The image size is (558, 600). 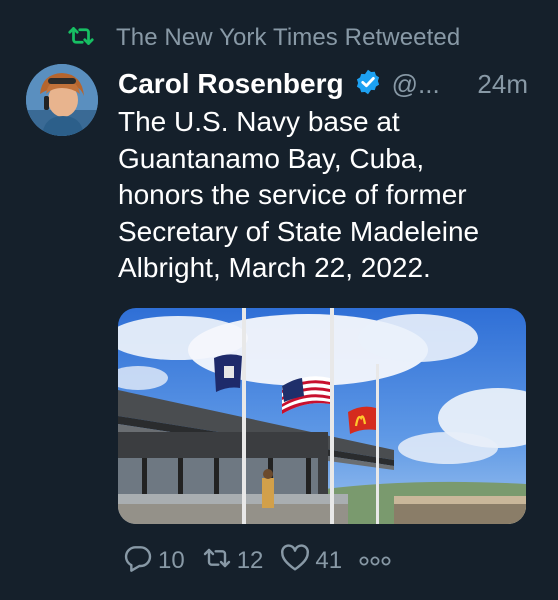 What do you see at coordinates (502, 84) in the screenshot?
I see `tweet-timestamp: 24m` at bounding box center [502, 84].